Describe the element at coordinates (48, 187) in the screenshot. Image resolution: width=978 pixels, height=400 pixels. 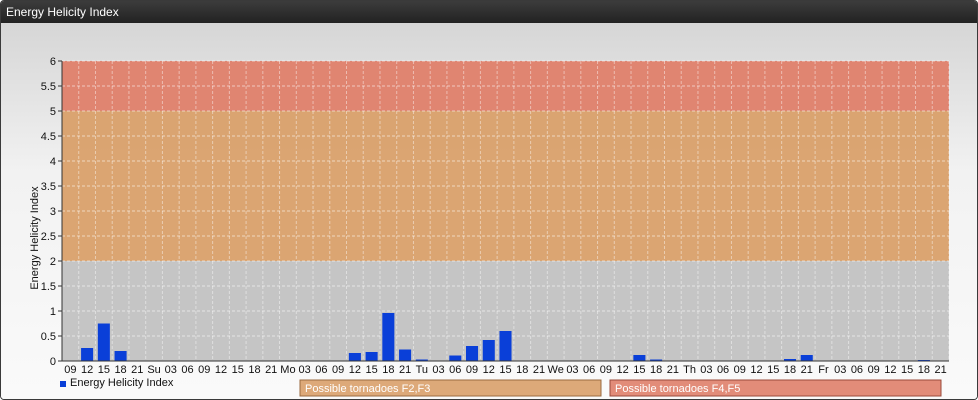
I see `y-tick-label: 3.5` at that location.